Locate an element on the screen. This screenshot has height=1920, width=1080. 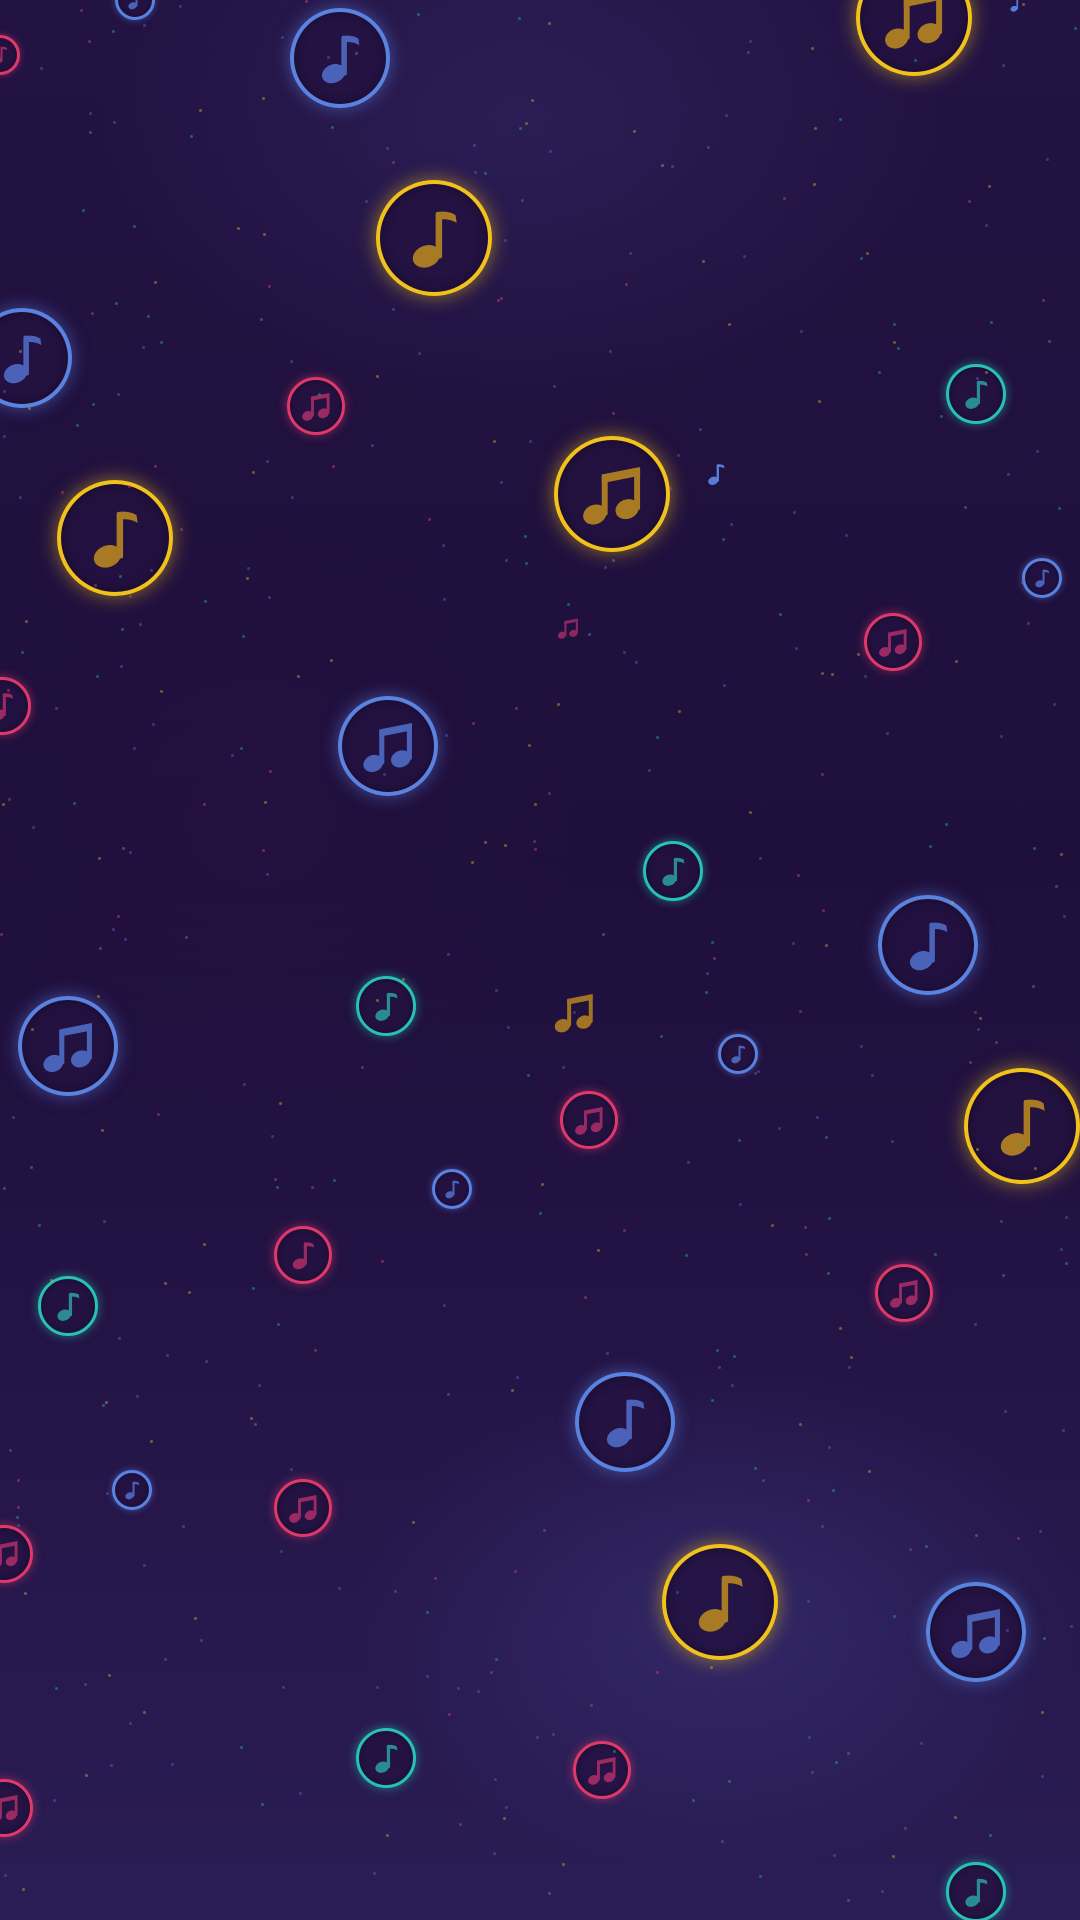
eighth-note-icon is located at coordinates (716, 474).